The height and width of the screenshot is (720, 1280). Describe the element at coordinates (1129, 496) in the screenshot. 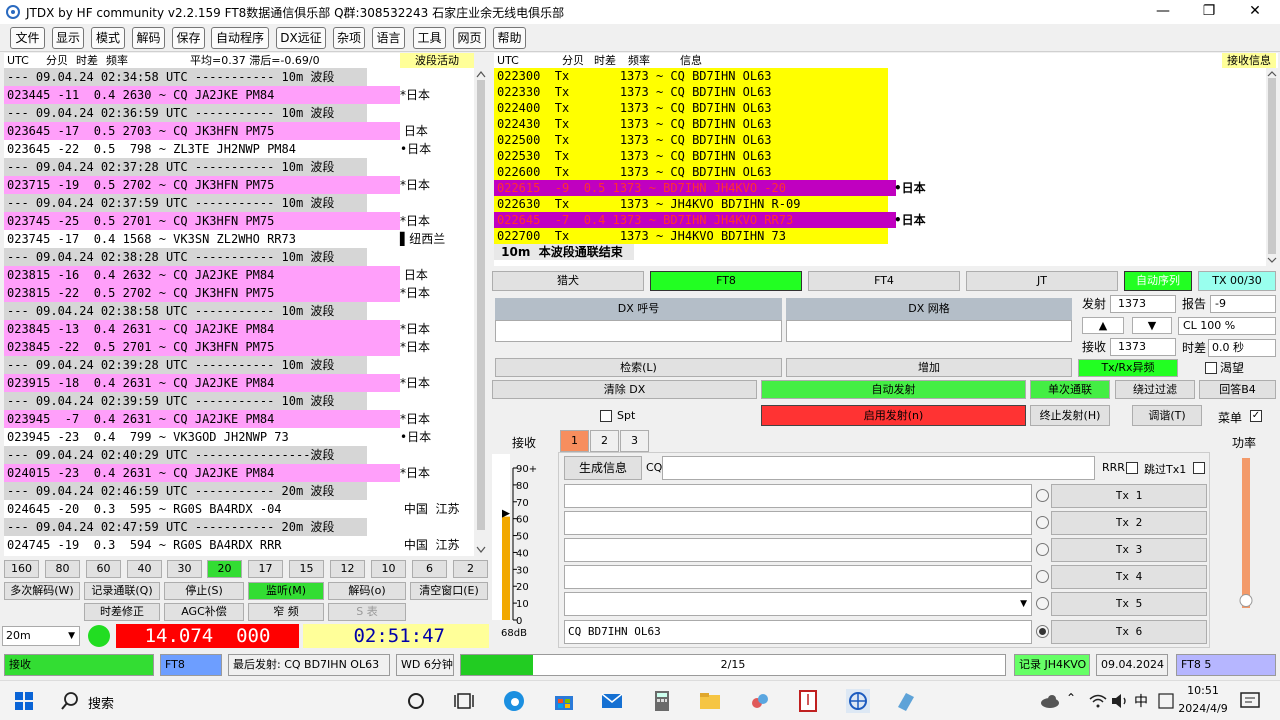

I see `tx1-button: Tx 1` at that location.